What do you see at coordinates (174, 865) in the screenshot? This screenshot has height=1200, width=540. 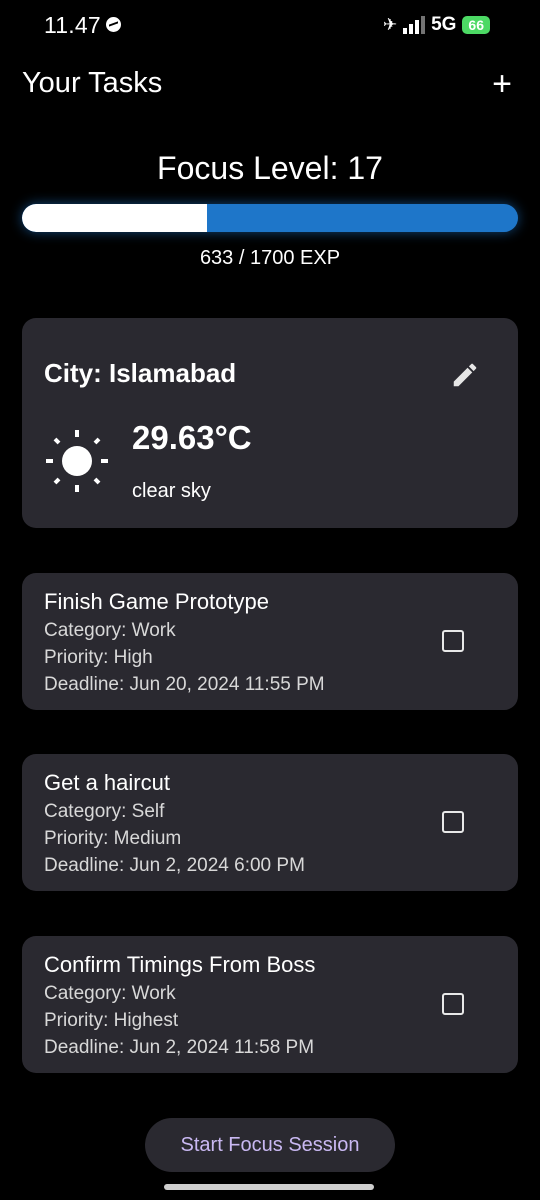 I see `task-deadline: Deadline: Jun 2, 2024 6:00 PM` at bounding box center [174, 865].